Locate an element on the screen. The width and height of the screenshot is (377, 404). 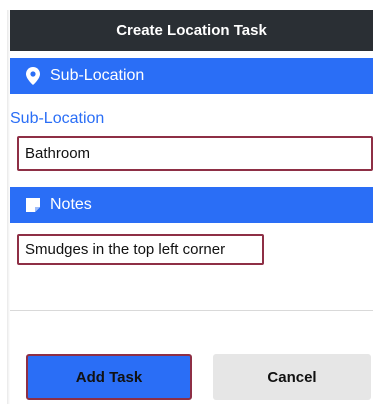
map-pin-icon is located at coordinates (33, 76).